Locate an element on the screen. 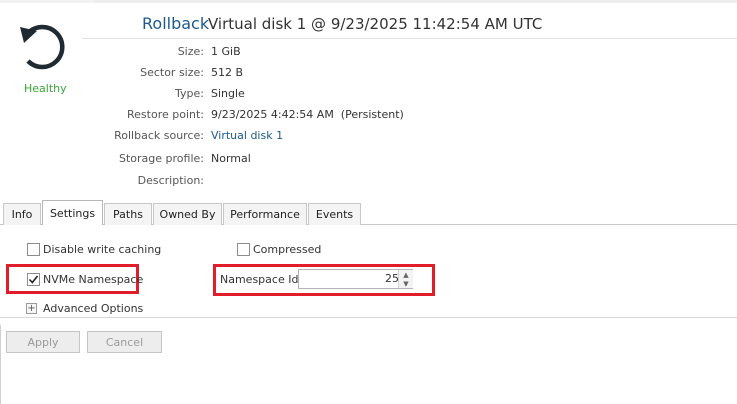 This screenshot has height=404, width=737. header-divider is located at coordinates (409, 38).